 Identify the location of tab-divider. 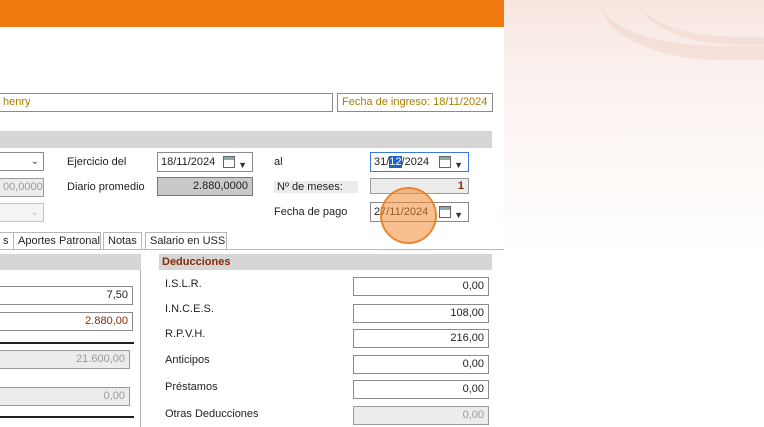
(252, 249).